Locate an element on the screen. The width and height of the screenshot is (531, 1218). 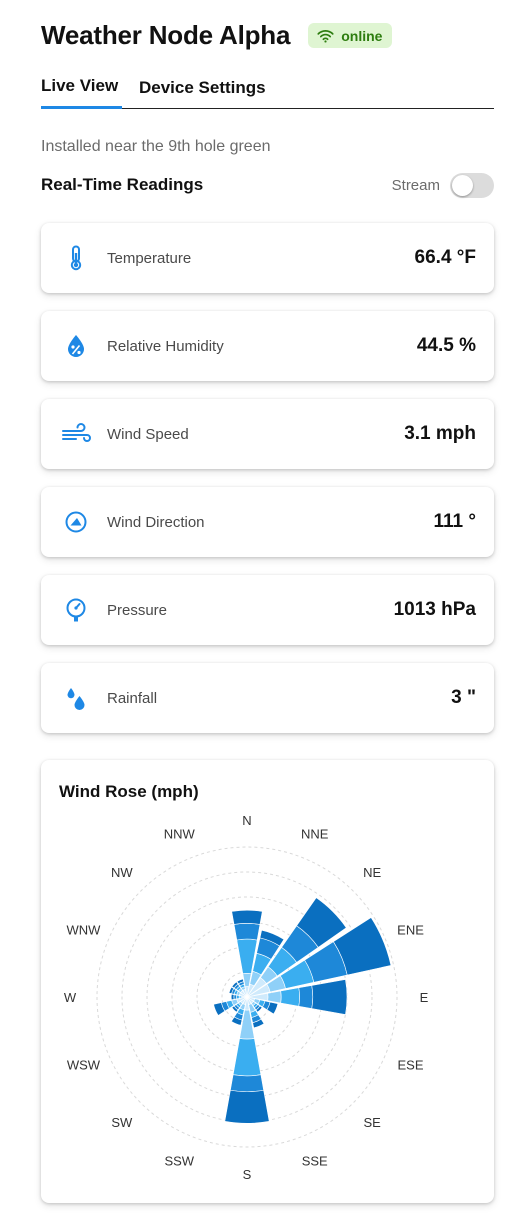
reading-card-pressure: Pressure 1013 hPa is located at coordinates (267, 610).